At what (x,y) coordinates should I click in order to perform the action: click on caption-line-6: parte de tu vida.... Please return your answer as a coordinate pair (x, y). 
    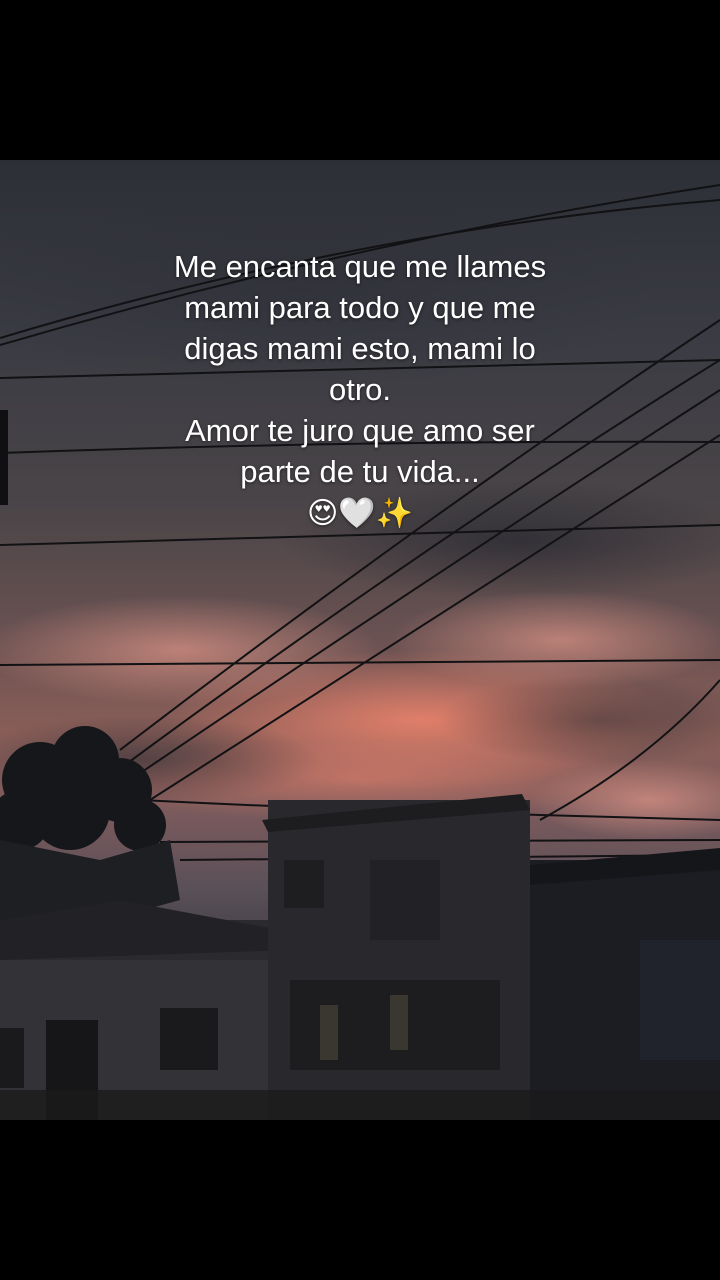
    Looking at the image, I should click on (360, 471).